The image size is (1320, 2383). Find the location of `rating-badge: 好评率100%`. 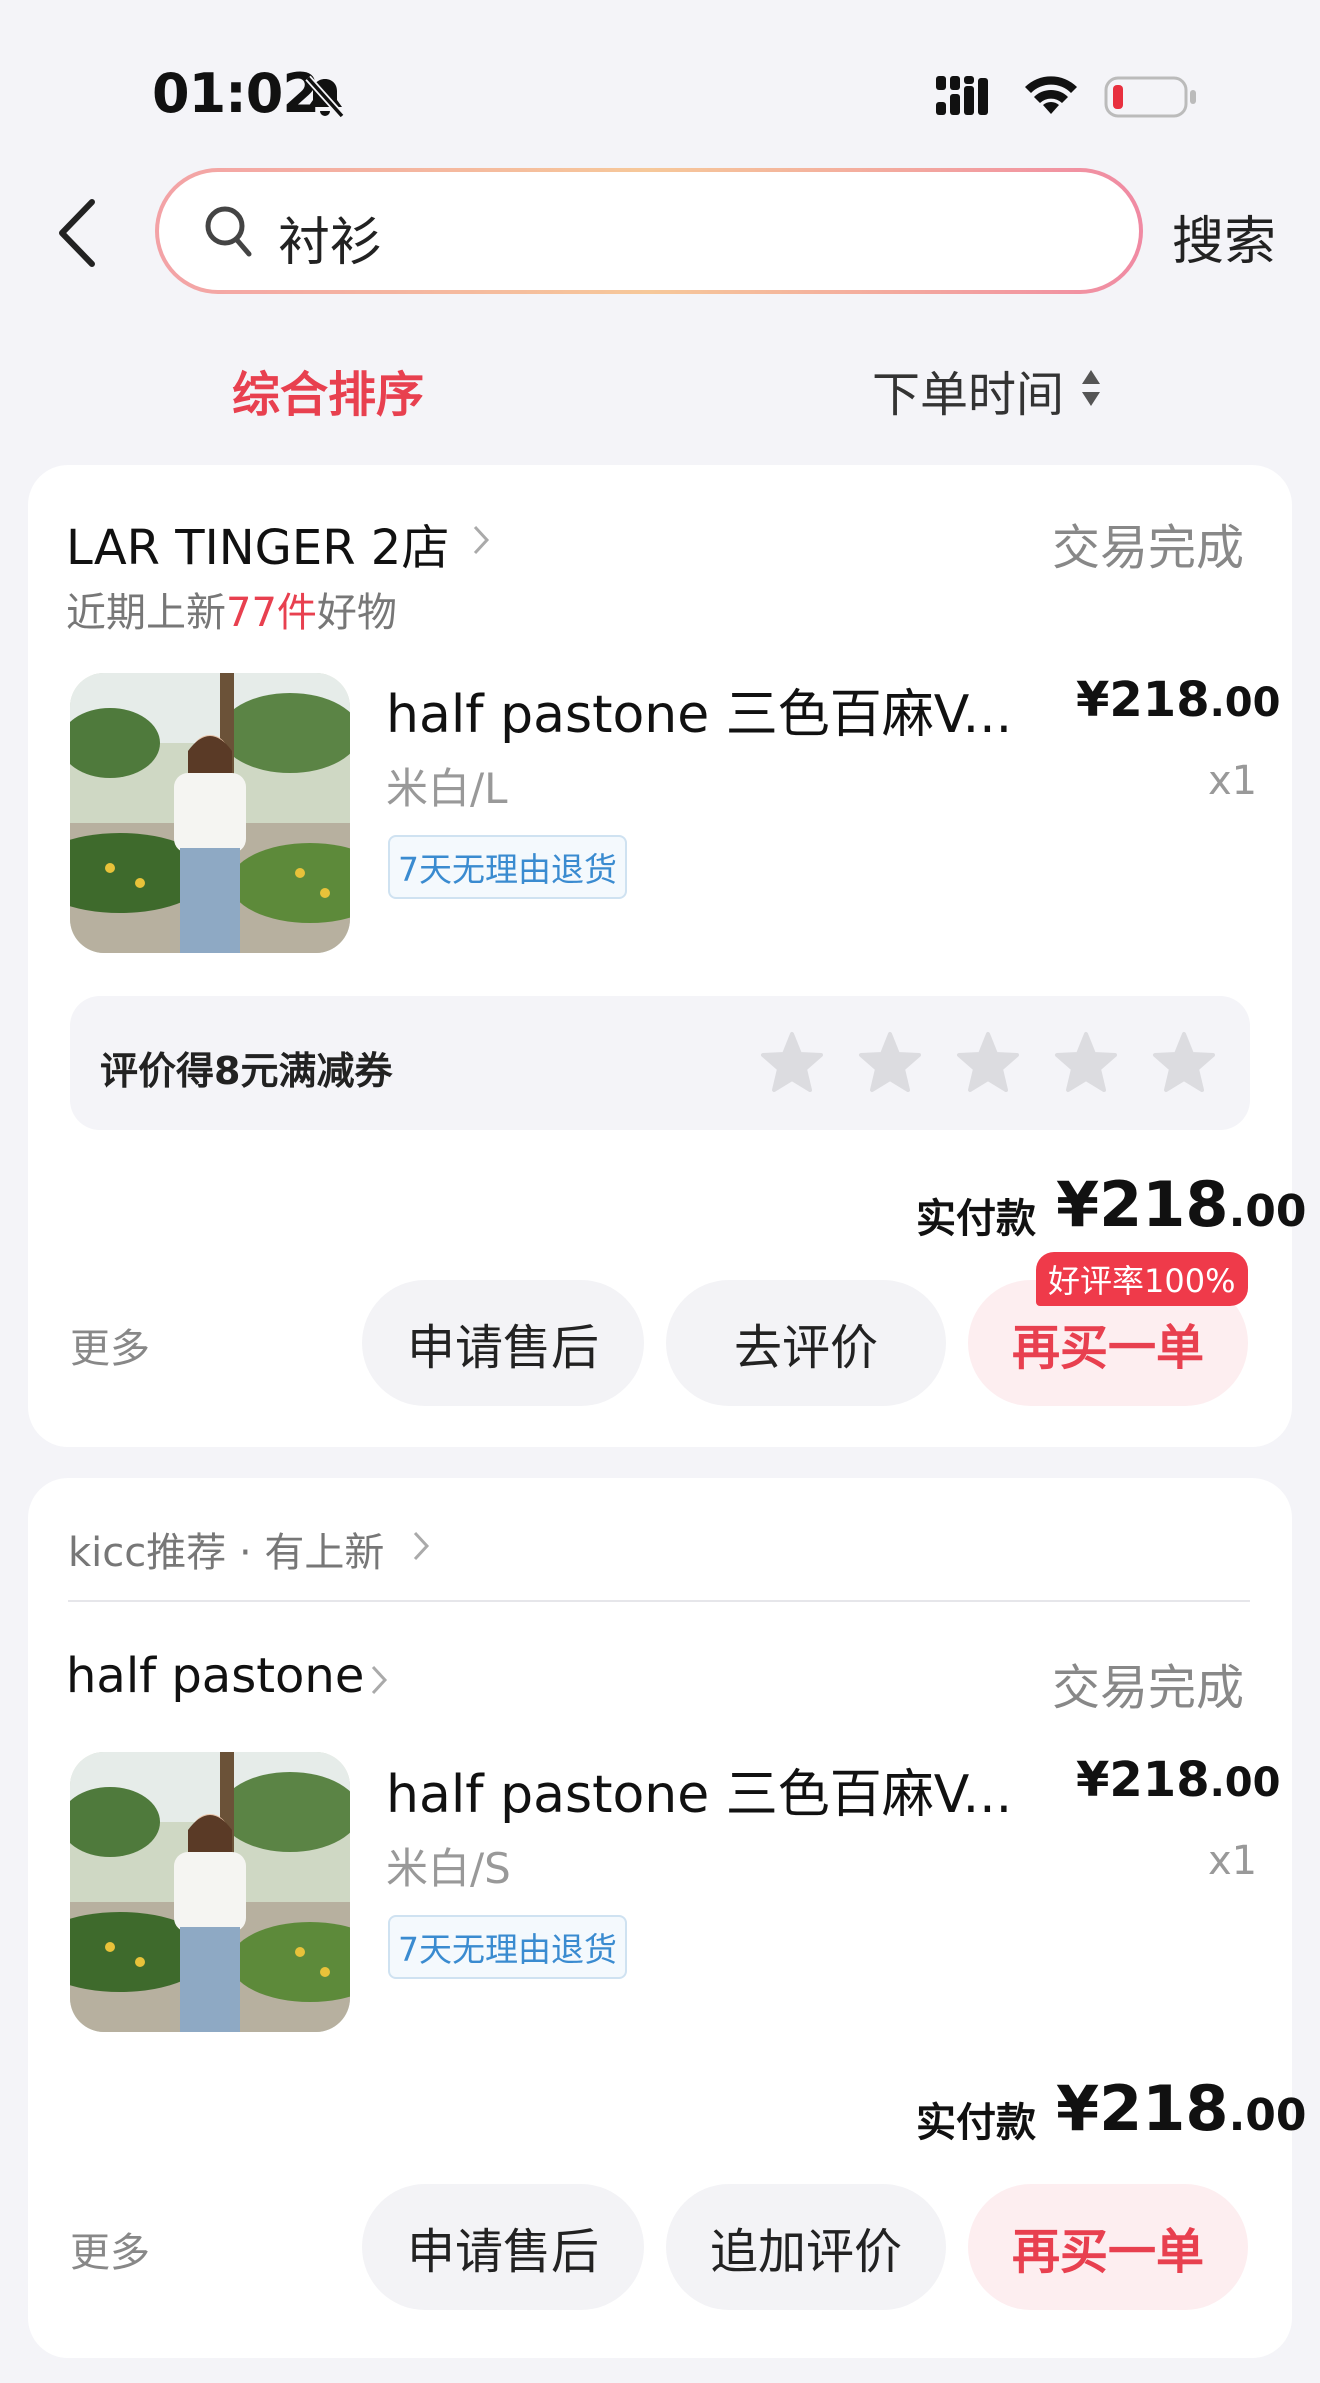

rating-badge: 好评率100% is located at coordinates (1142, 1279).